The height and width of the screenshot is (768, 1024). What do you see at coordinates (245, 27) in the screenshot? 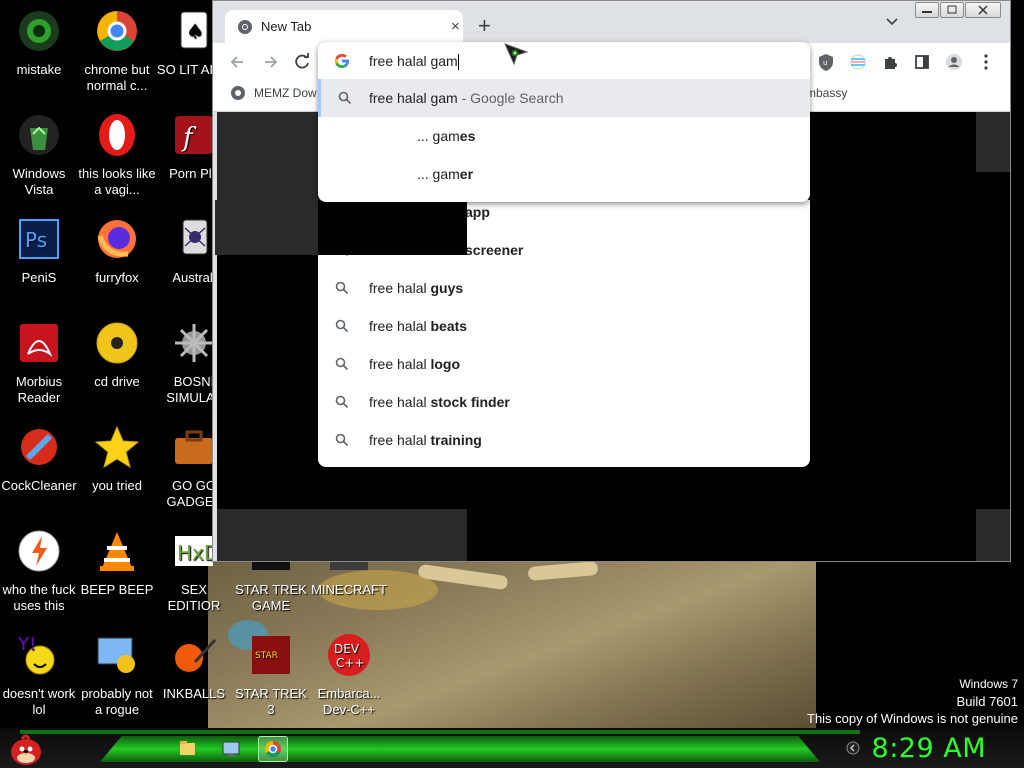
I see `chrome-favicon-icon` at bounding box center [245, 27].